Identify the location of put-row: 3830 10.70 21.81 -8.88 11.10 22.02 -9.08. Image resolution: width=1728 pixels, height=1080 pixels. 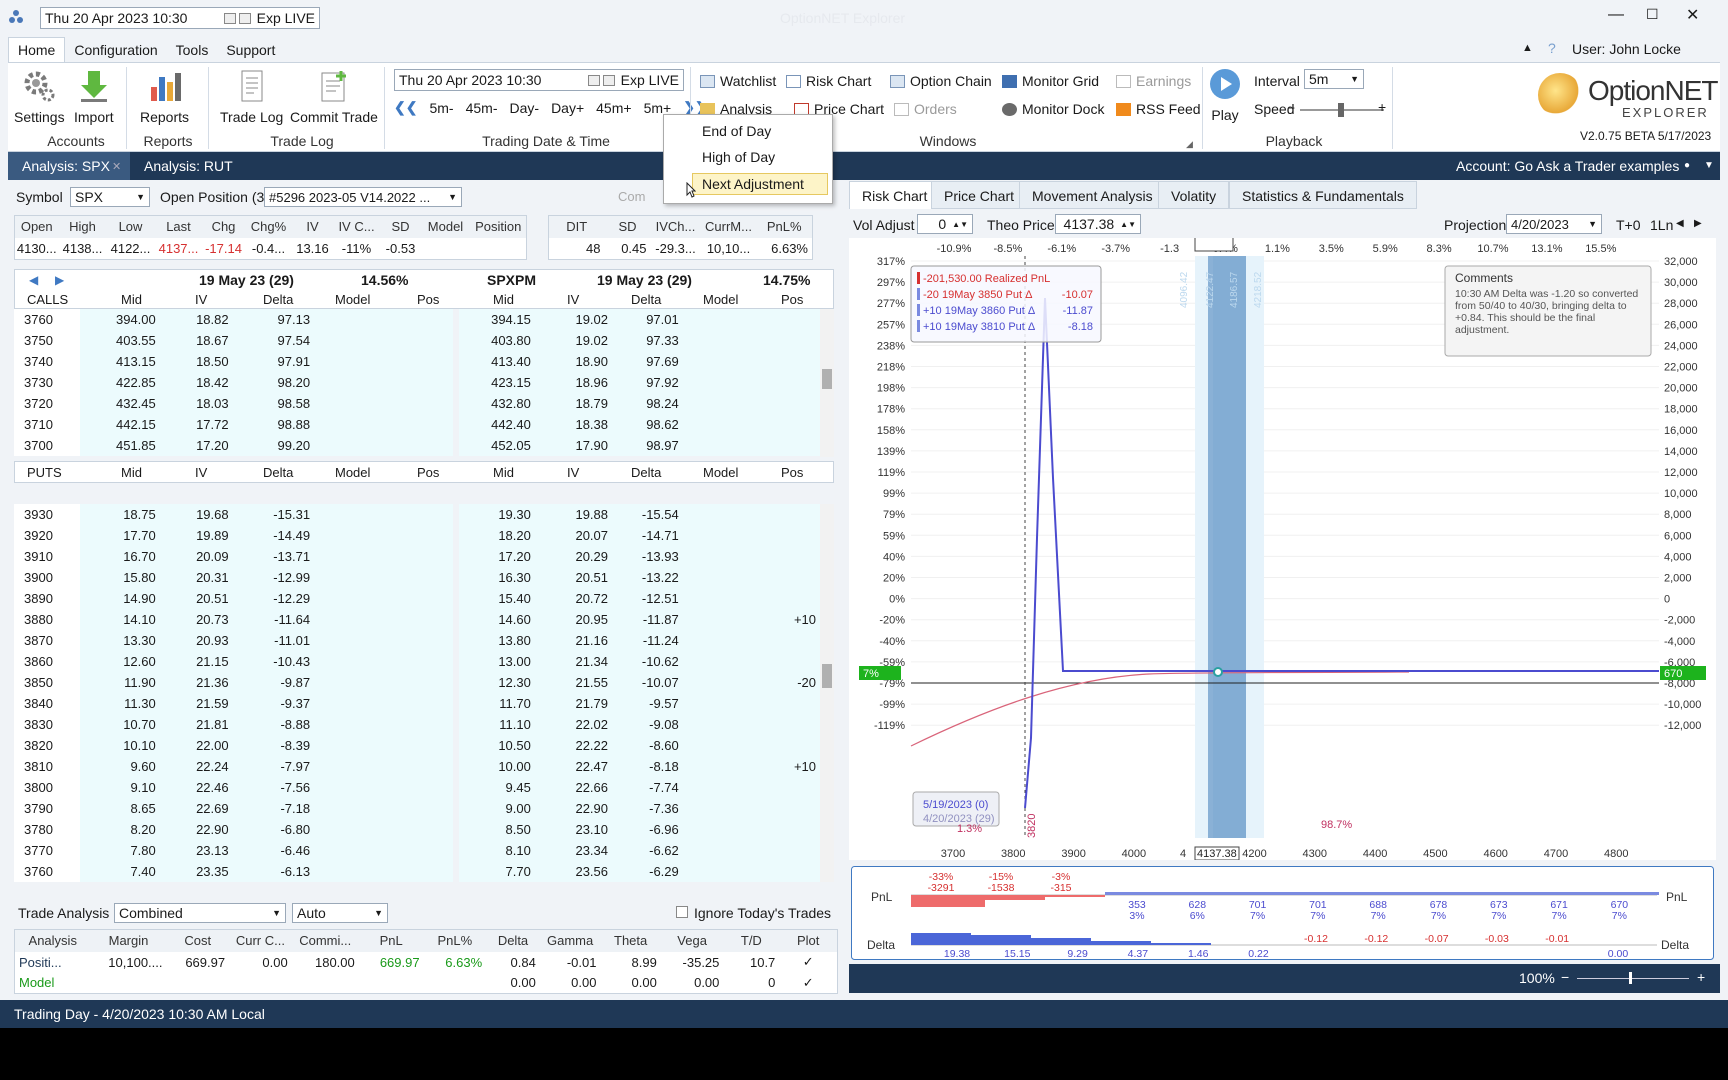
(417, 724).